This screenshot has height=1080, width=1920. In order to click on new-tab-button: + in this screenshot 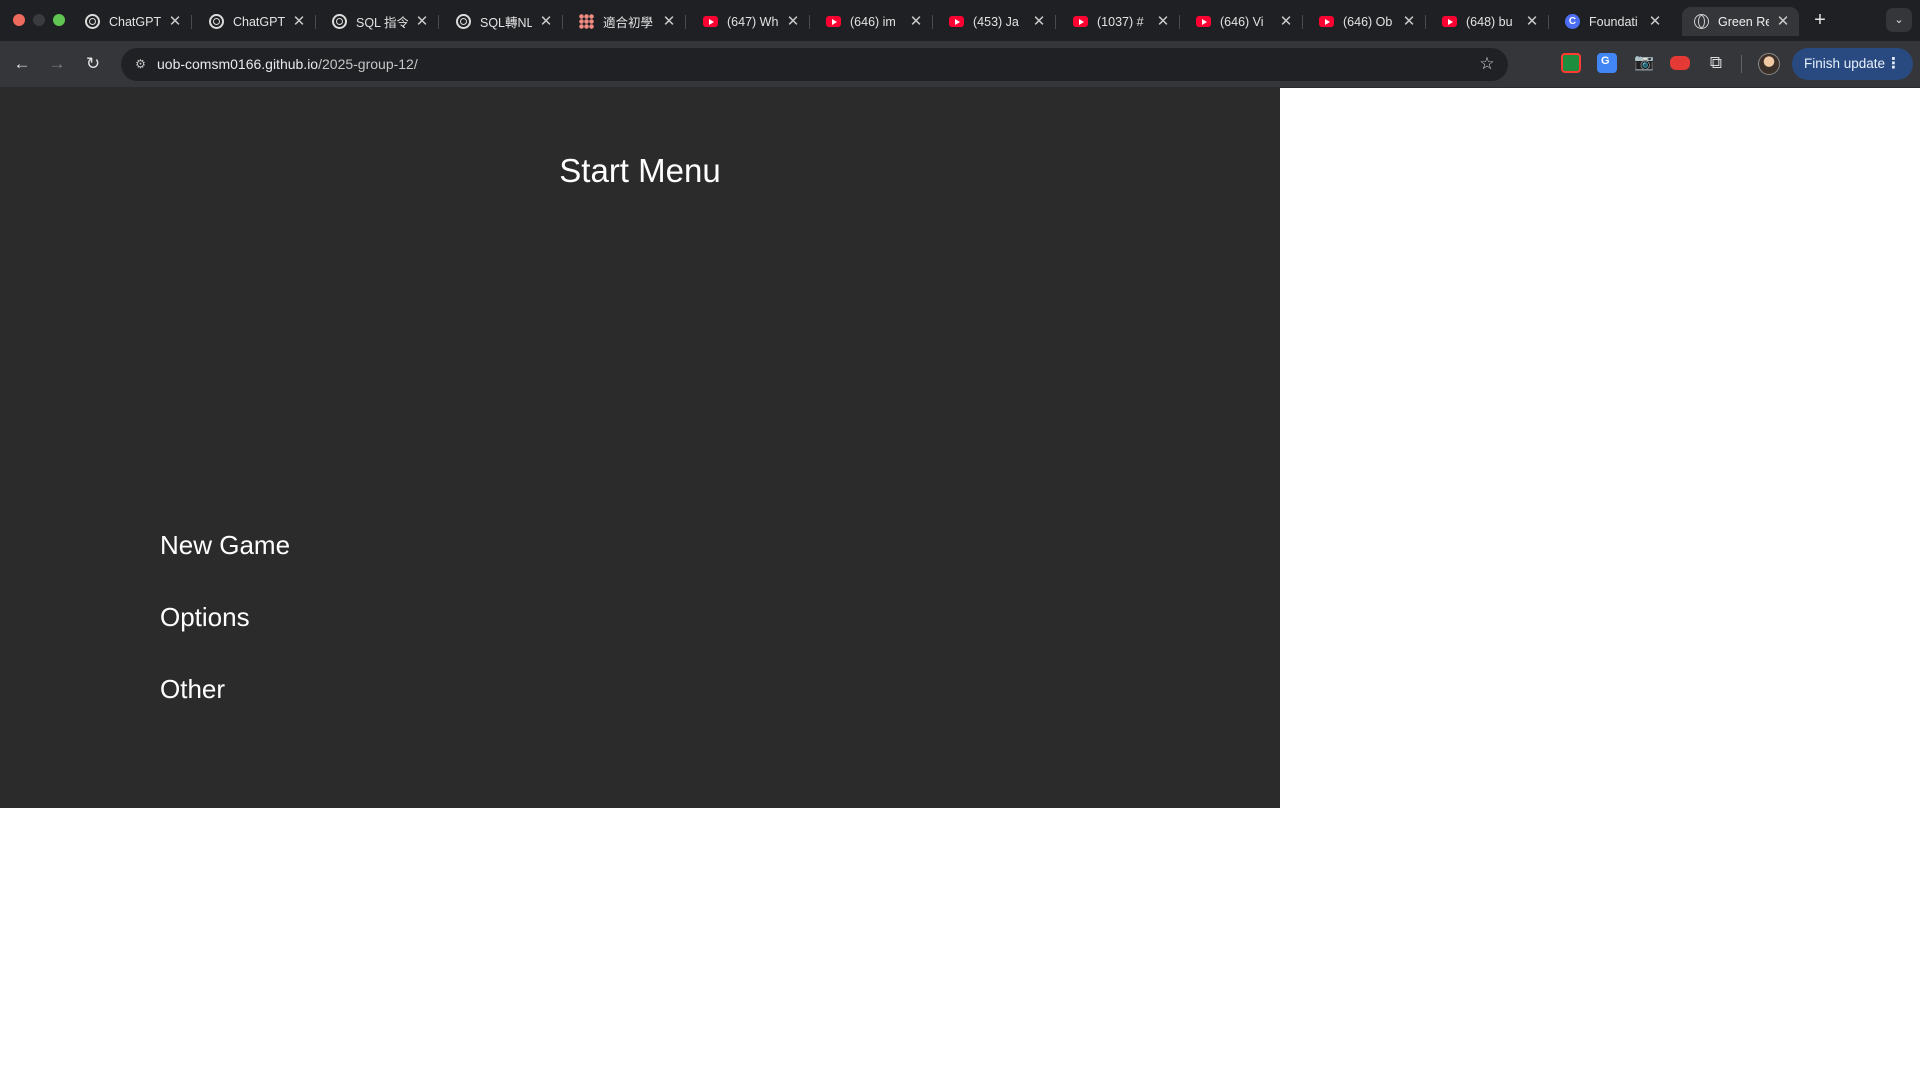, I will do `click(1820, 21)`.